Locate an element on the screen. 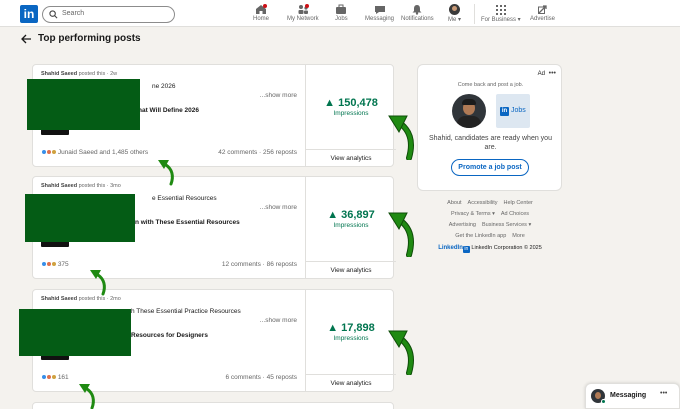 This screenshot has width=680, height=409. post-headline: Resources for Designers is located at coordinates (169, 335).